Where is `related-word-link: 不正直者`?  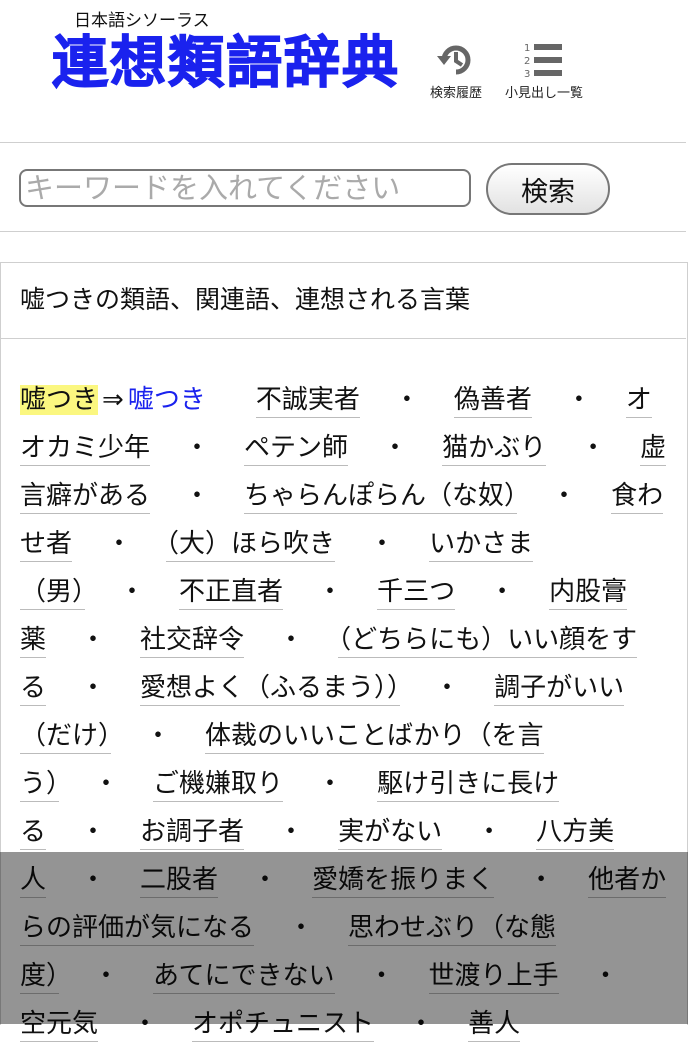 related-word-link: 不正直者 is located at coordinates (231, 593).